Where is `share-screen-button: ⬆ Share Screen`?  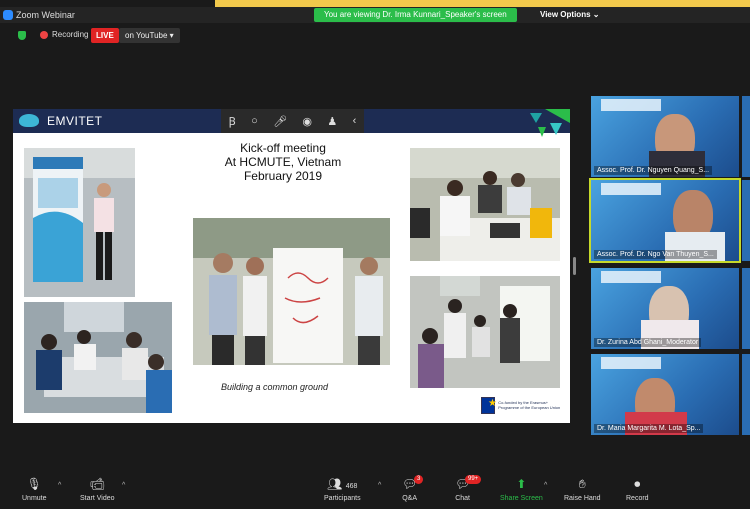 share-screen-button: ⬆ Share Screen is located at coordinates (521, 490).